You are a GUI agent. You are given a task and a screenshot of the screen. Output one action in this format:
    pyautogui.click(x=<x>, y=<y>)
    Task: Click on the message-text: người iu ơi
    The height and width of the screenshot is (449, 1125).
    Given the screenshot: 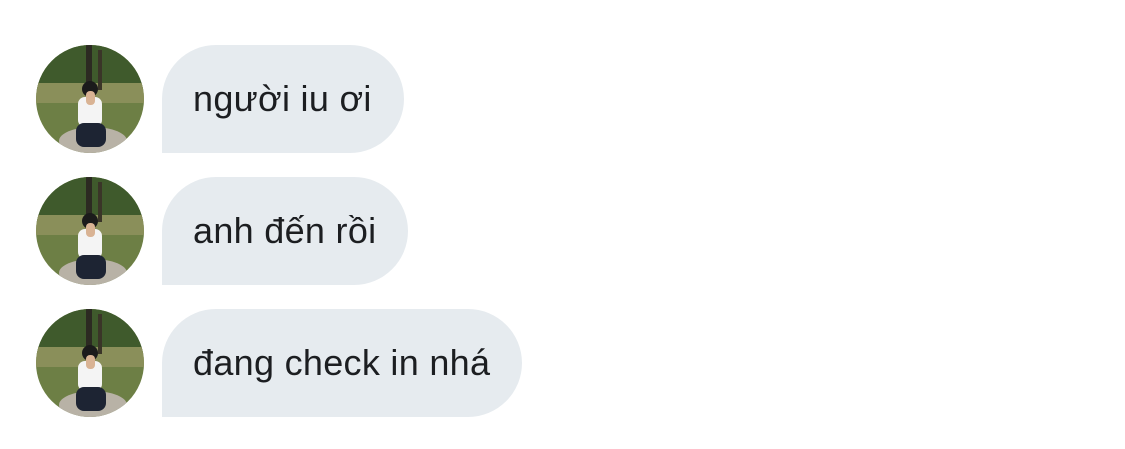 What is the action you would take?
    pyautogui.click(x=282, y=98)
    